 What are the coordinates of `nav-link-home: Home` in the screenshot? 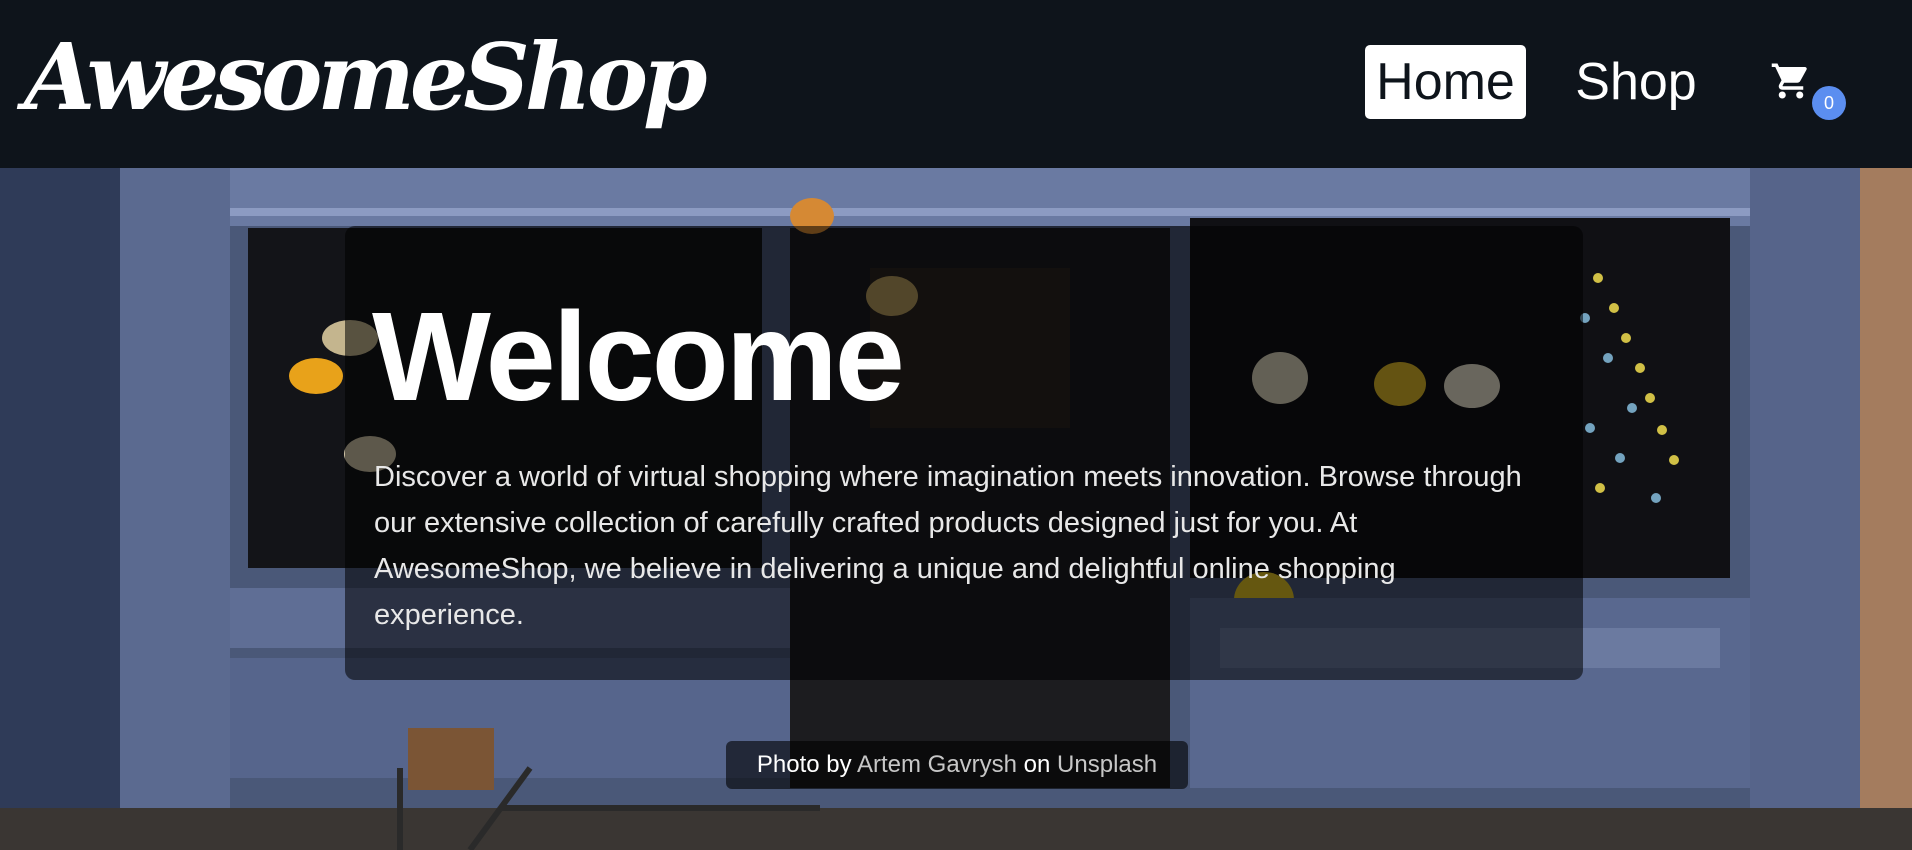 It's located at (1445, 82).